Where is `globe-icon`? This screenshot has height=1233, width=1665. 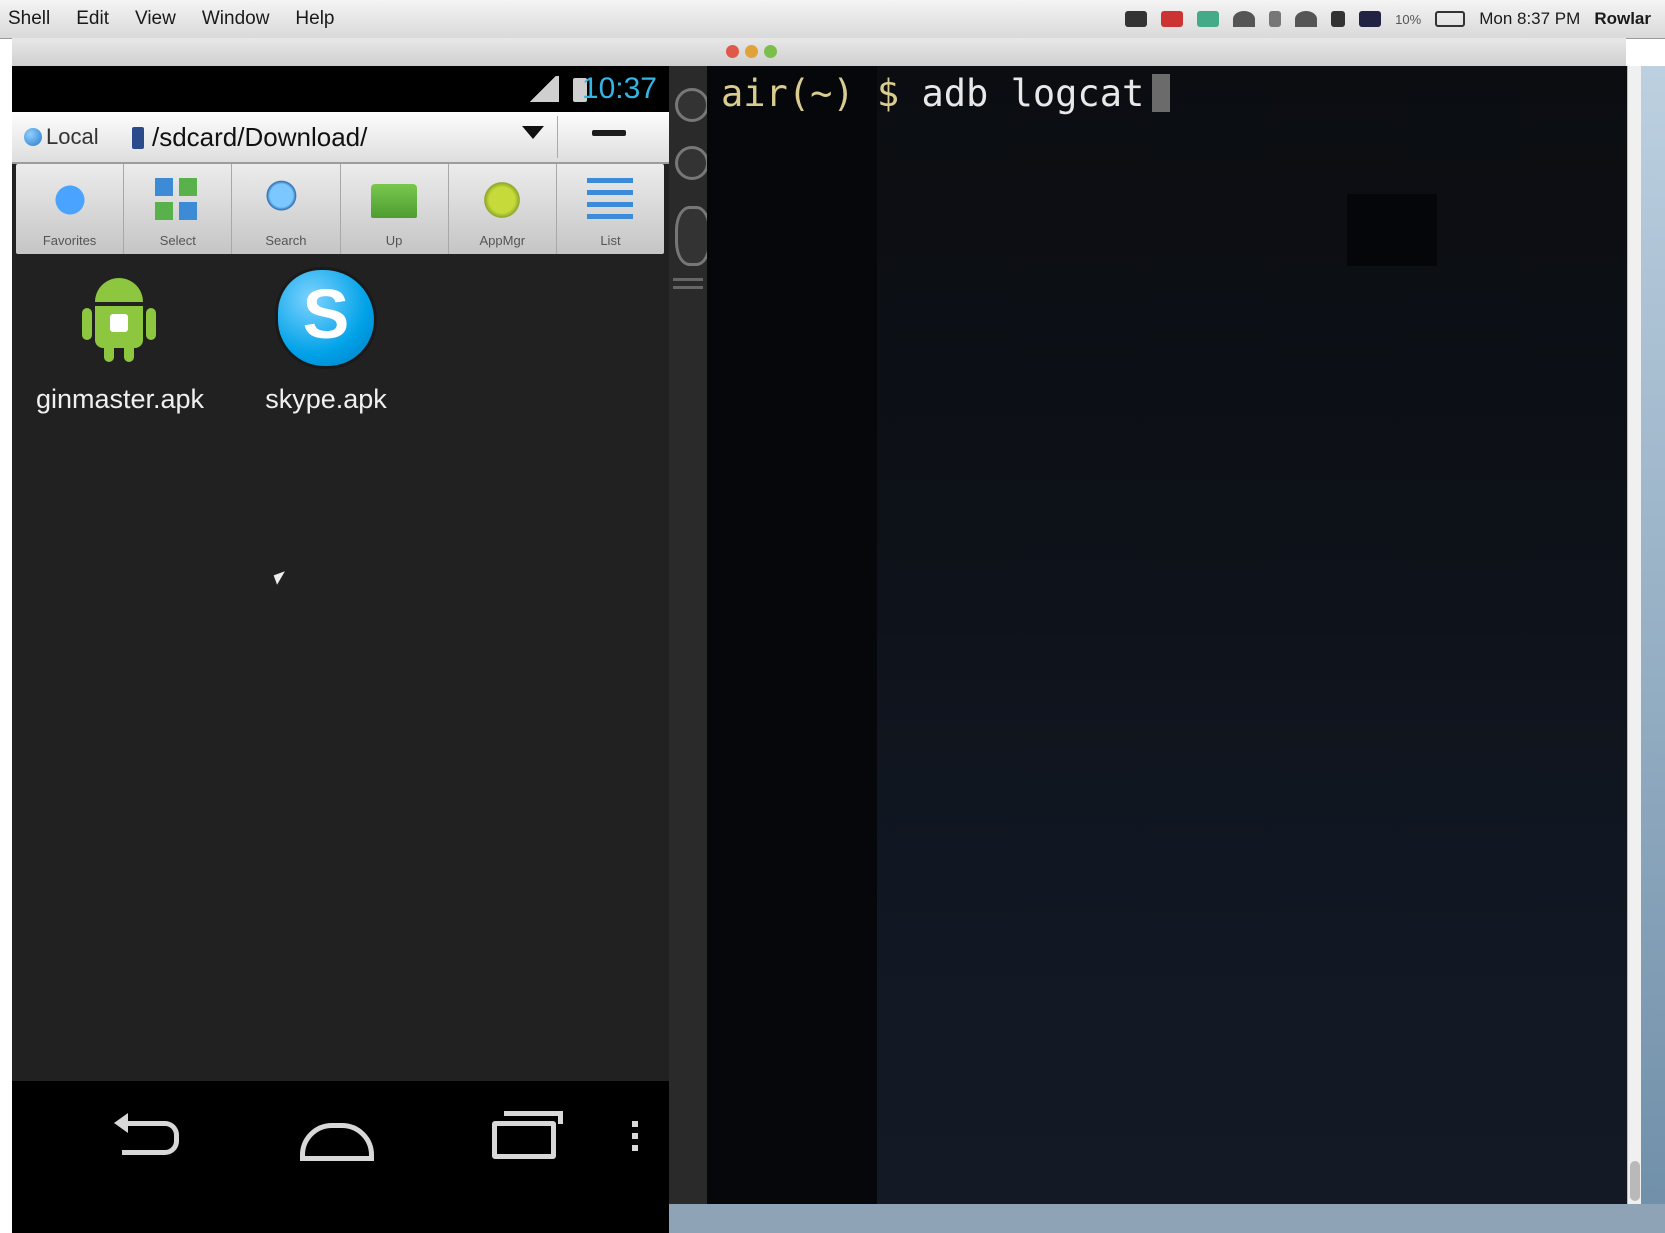 globe-icon is located at coordinates (33, 137).